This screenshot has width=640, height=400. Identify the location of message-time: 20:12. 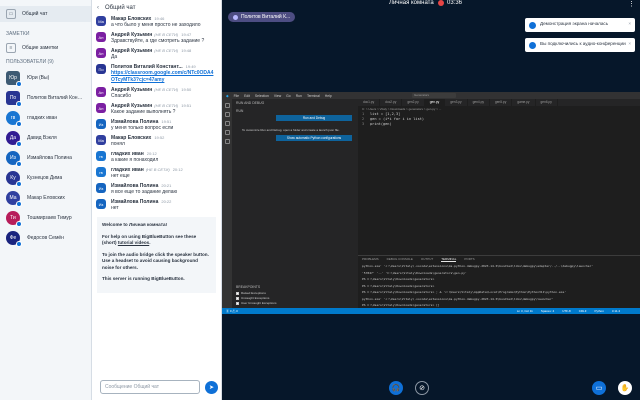
(177, 169).